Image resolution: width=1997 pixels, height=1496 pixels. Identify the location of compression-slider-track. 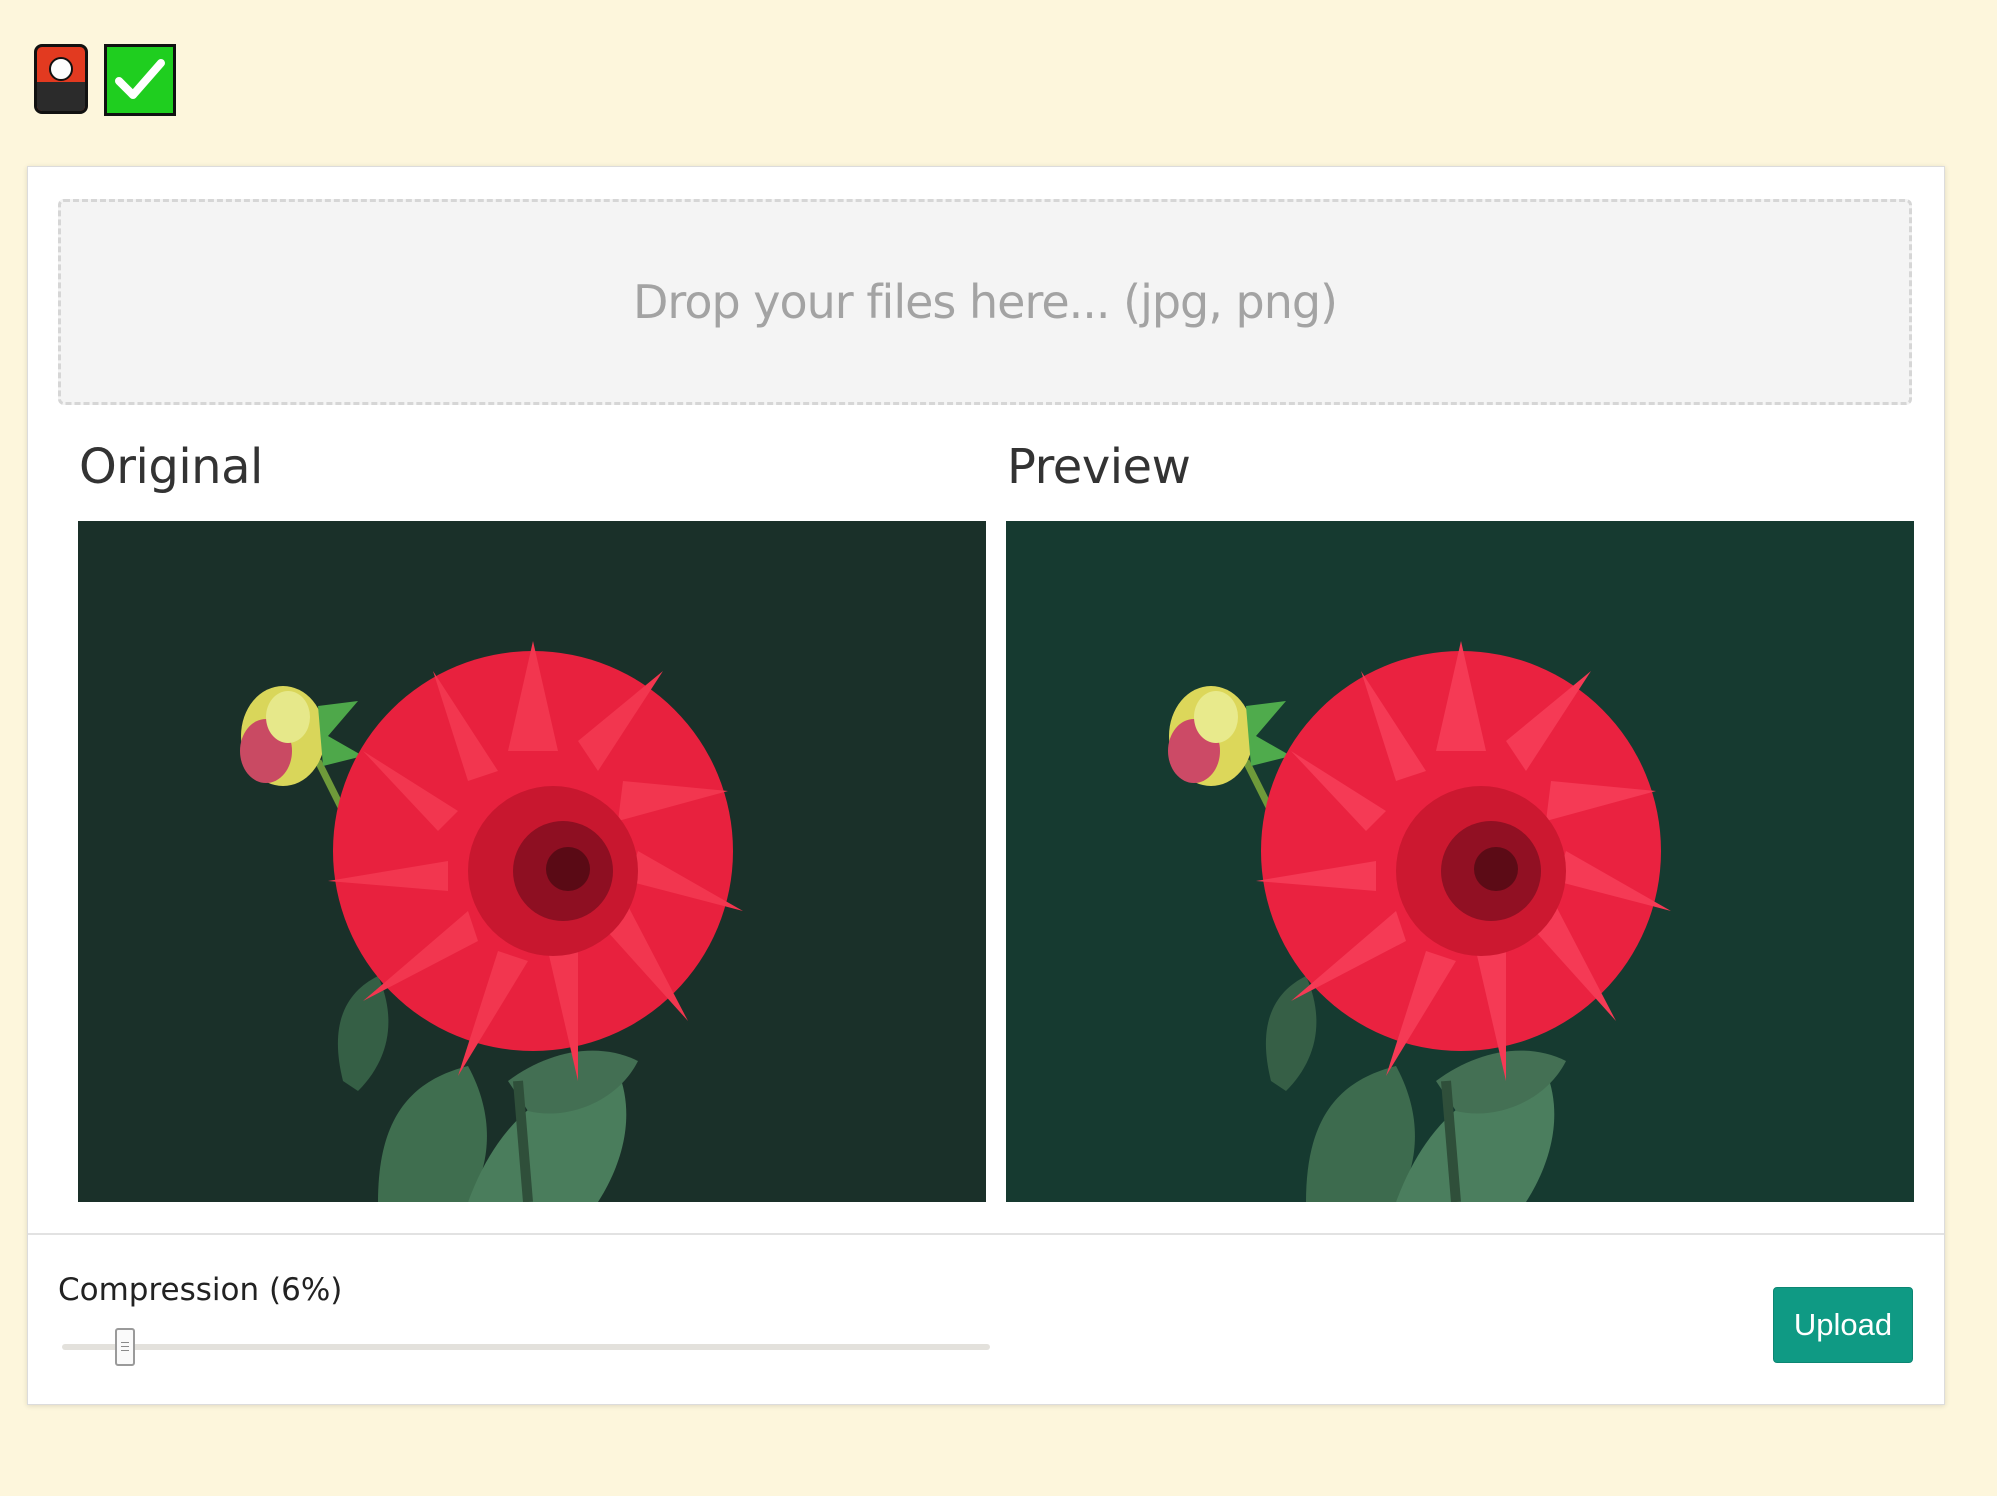
(526, 1347).